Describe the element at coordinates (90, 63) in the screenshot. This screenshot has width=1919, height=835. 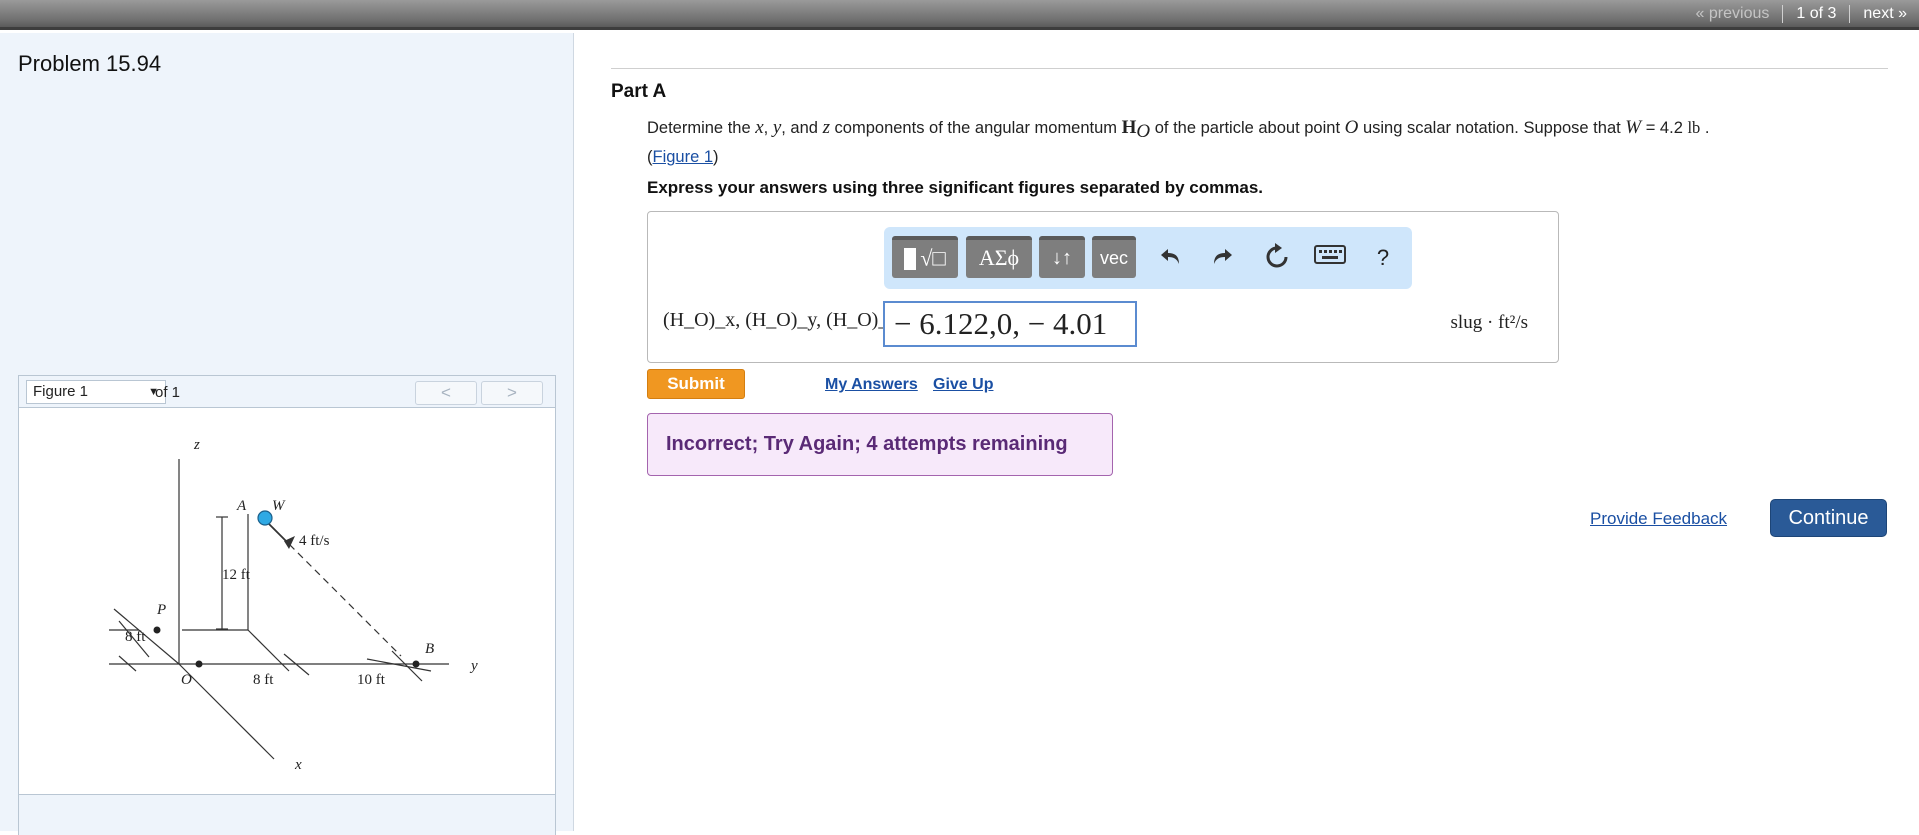
I see `problem-title: Problem 15.94` at that location.